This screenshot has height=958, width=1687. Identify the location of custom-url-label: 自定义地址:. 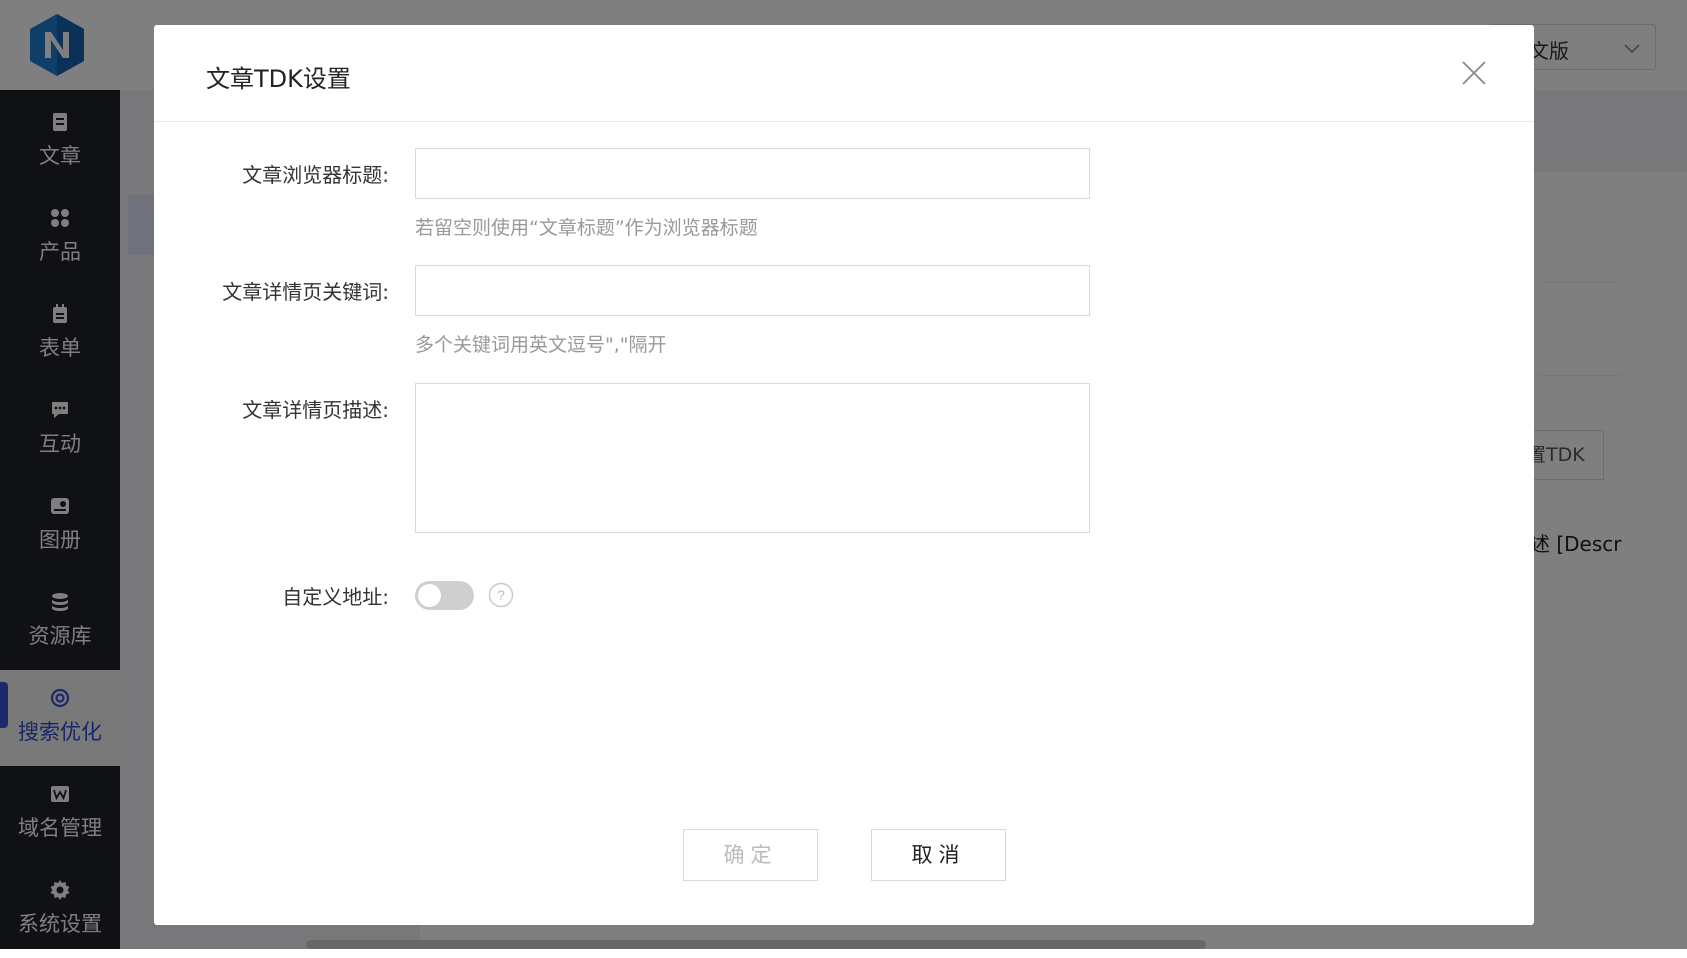
(335, 597).